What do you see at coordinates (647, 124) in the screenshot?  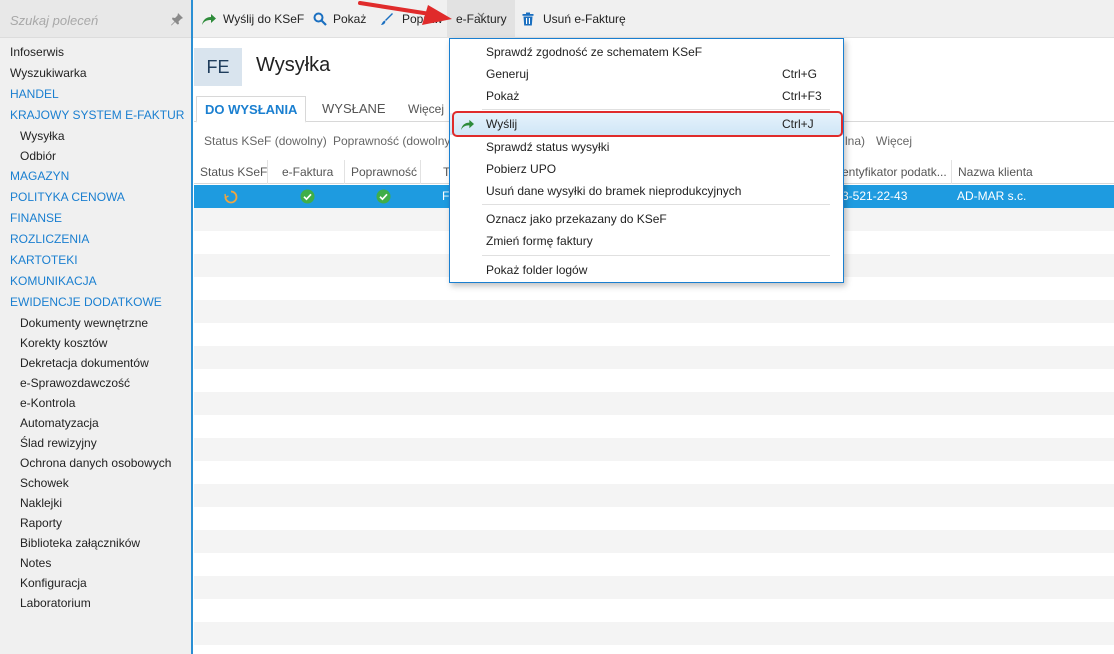 I see `highlight-outline` at bounding box center [647, 124].